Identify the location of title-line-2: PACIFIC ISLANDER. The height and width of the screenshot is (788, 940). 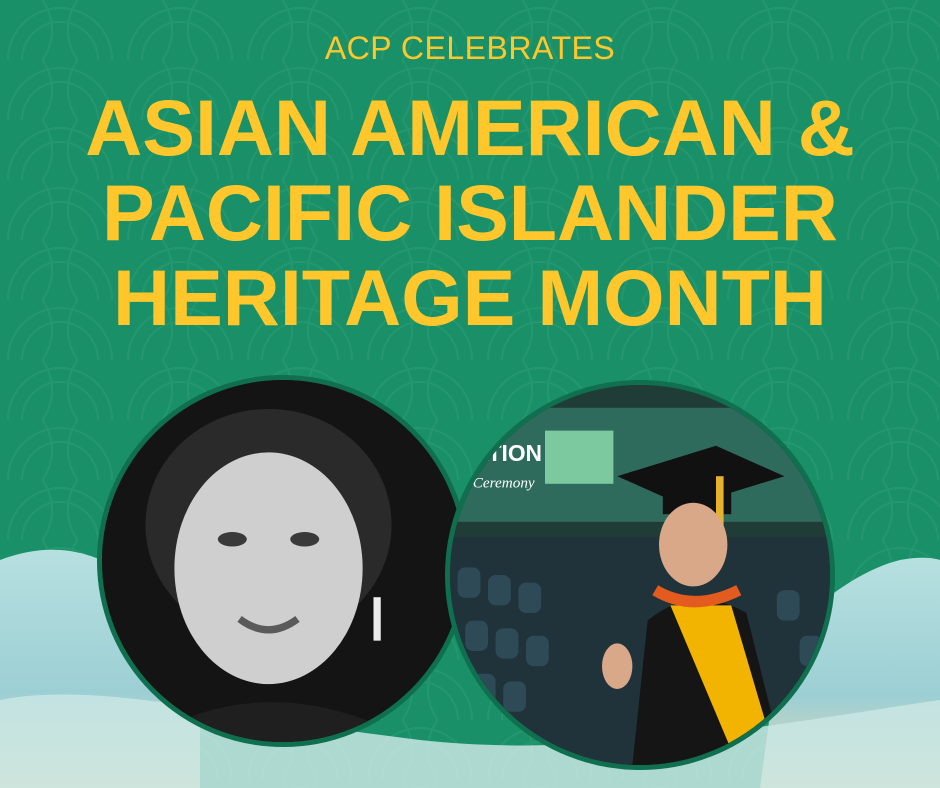
(470, 212).